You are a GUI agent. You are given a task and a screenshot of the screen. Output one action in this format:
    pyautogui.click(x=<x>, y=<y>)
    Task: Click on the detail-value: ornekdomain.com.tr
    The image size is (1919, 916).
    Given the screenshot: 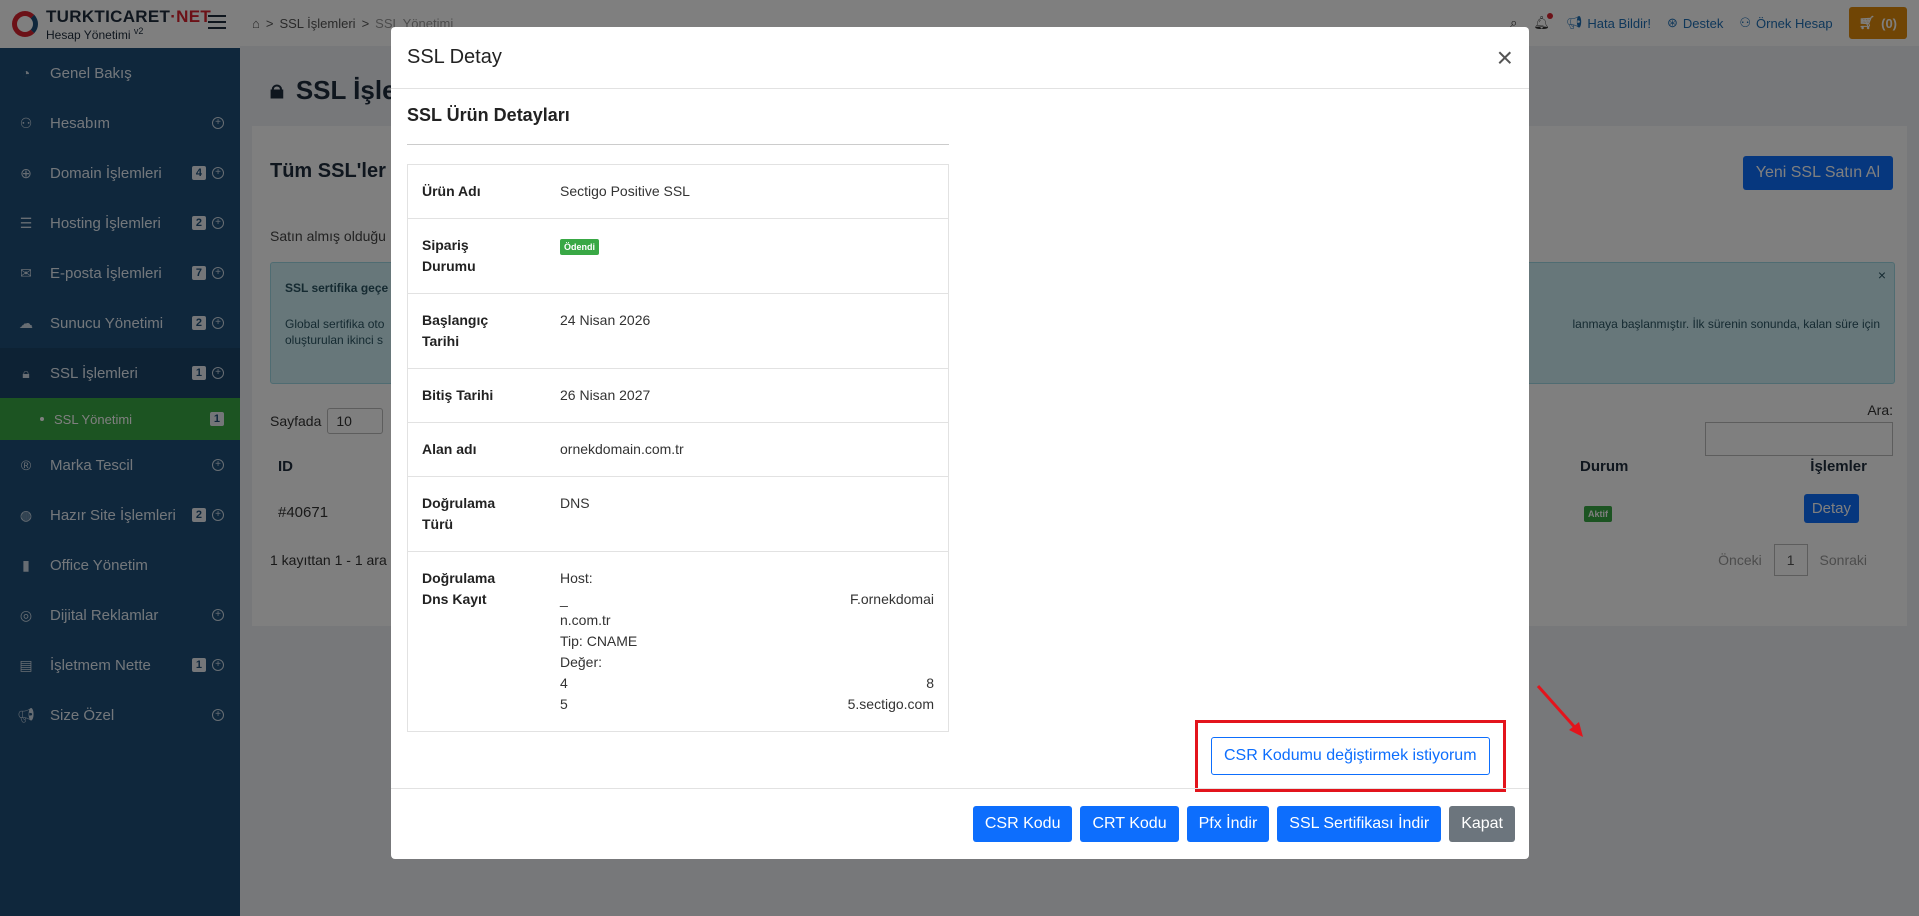 What is the action you would take?
    pyautogui.click(x=622, y=449)
    